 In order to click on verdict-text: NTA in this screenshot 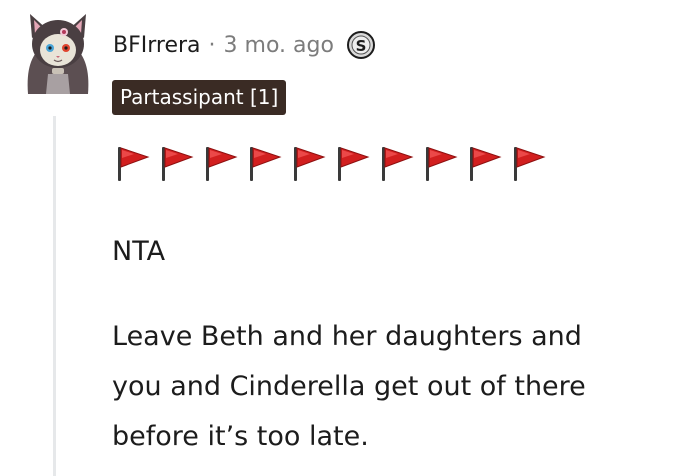, I will do `click(139, 251)`.